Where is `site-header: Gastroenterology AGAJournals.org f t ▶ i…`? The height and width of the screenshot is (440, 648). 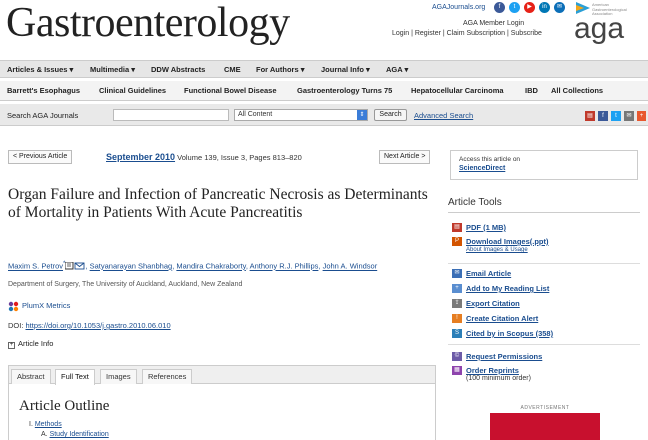
site-header: Gastroenterology AGAJournals.org f t ▶ i… is located at coordinates (324, 29).